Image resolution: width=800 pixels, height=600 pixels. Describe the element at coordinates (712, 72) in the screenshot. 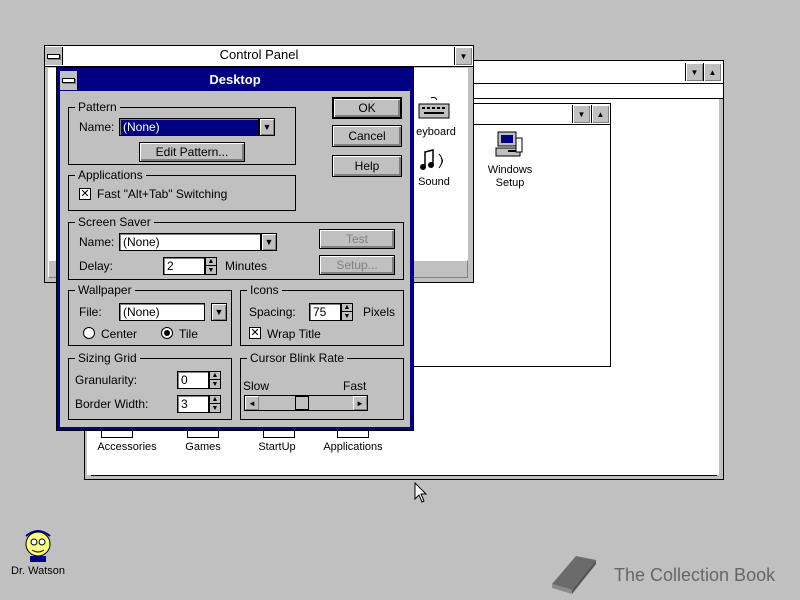

I see `maximize-button: ▲` at that location.